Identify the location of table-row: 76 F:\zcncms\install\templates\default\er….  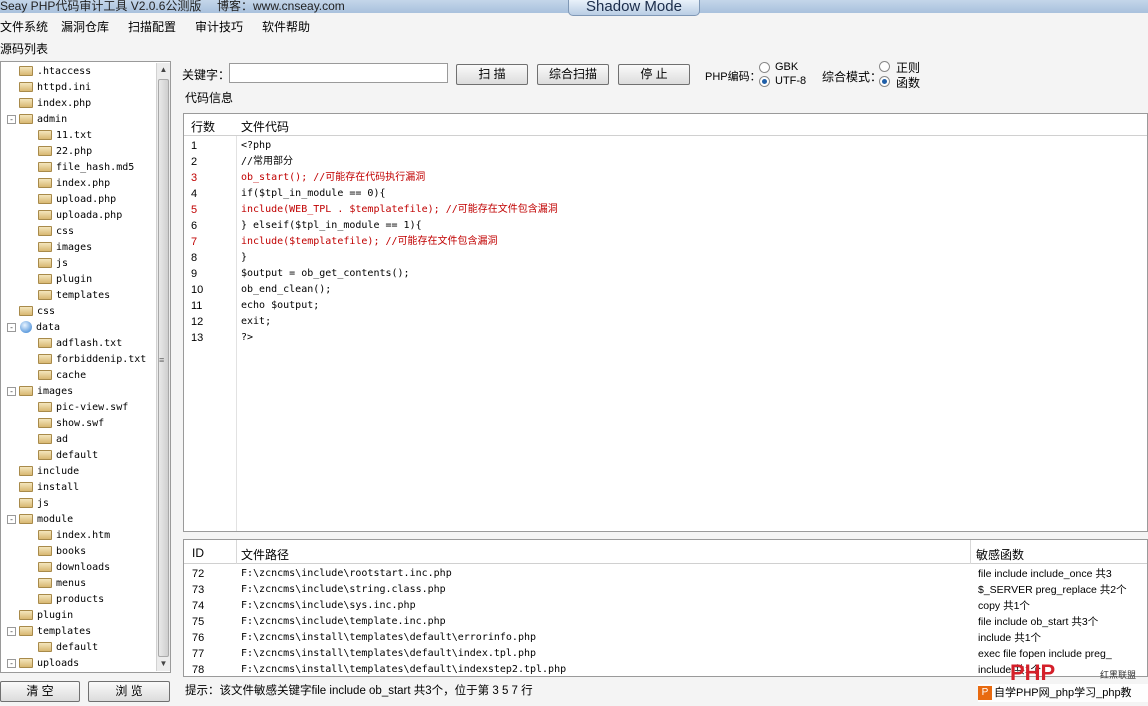
(665, 638).